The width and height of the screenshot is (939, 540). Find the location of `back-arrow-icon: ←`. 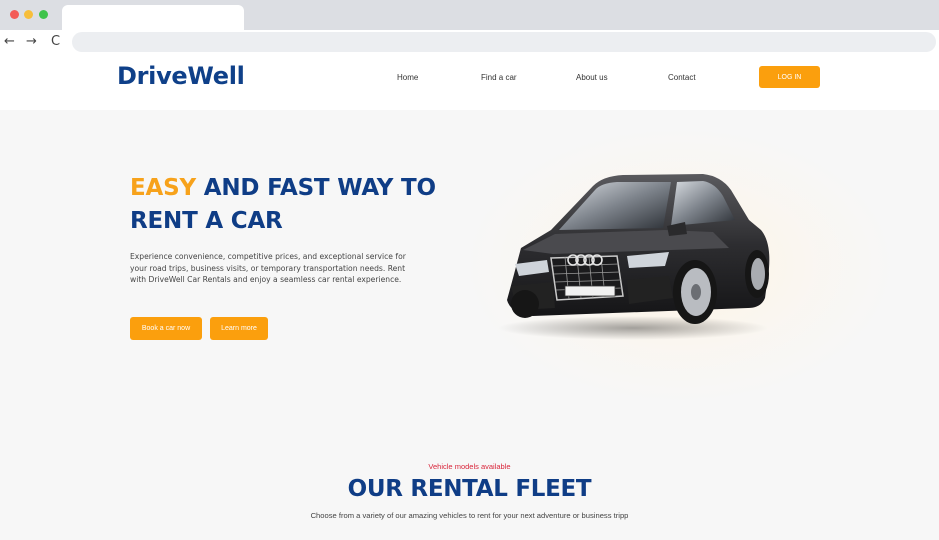

back-arrow-icon: ← is located at coordinates (9, 42).